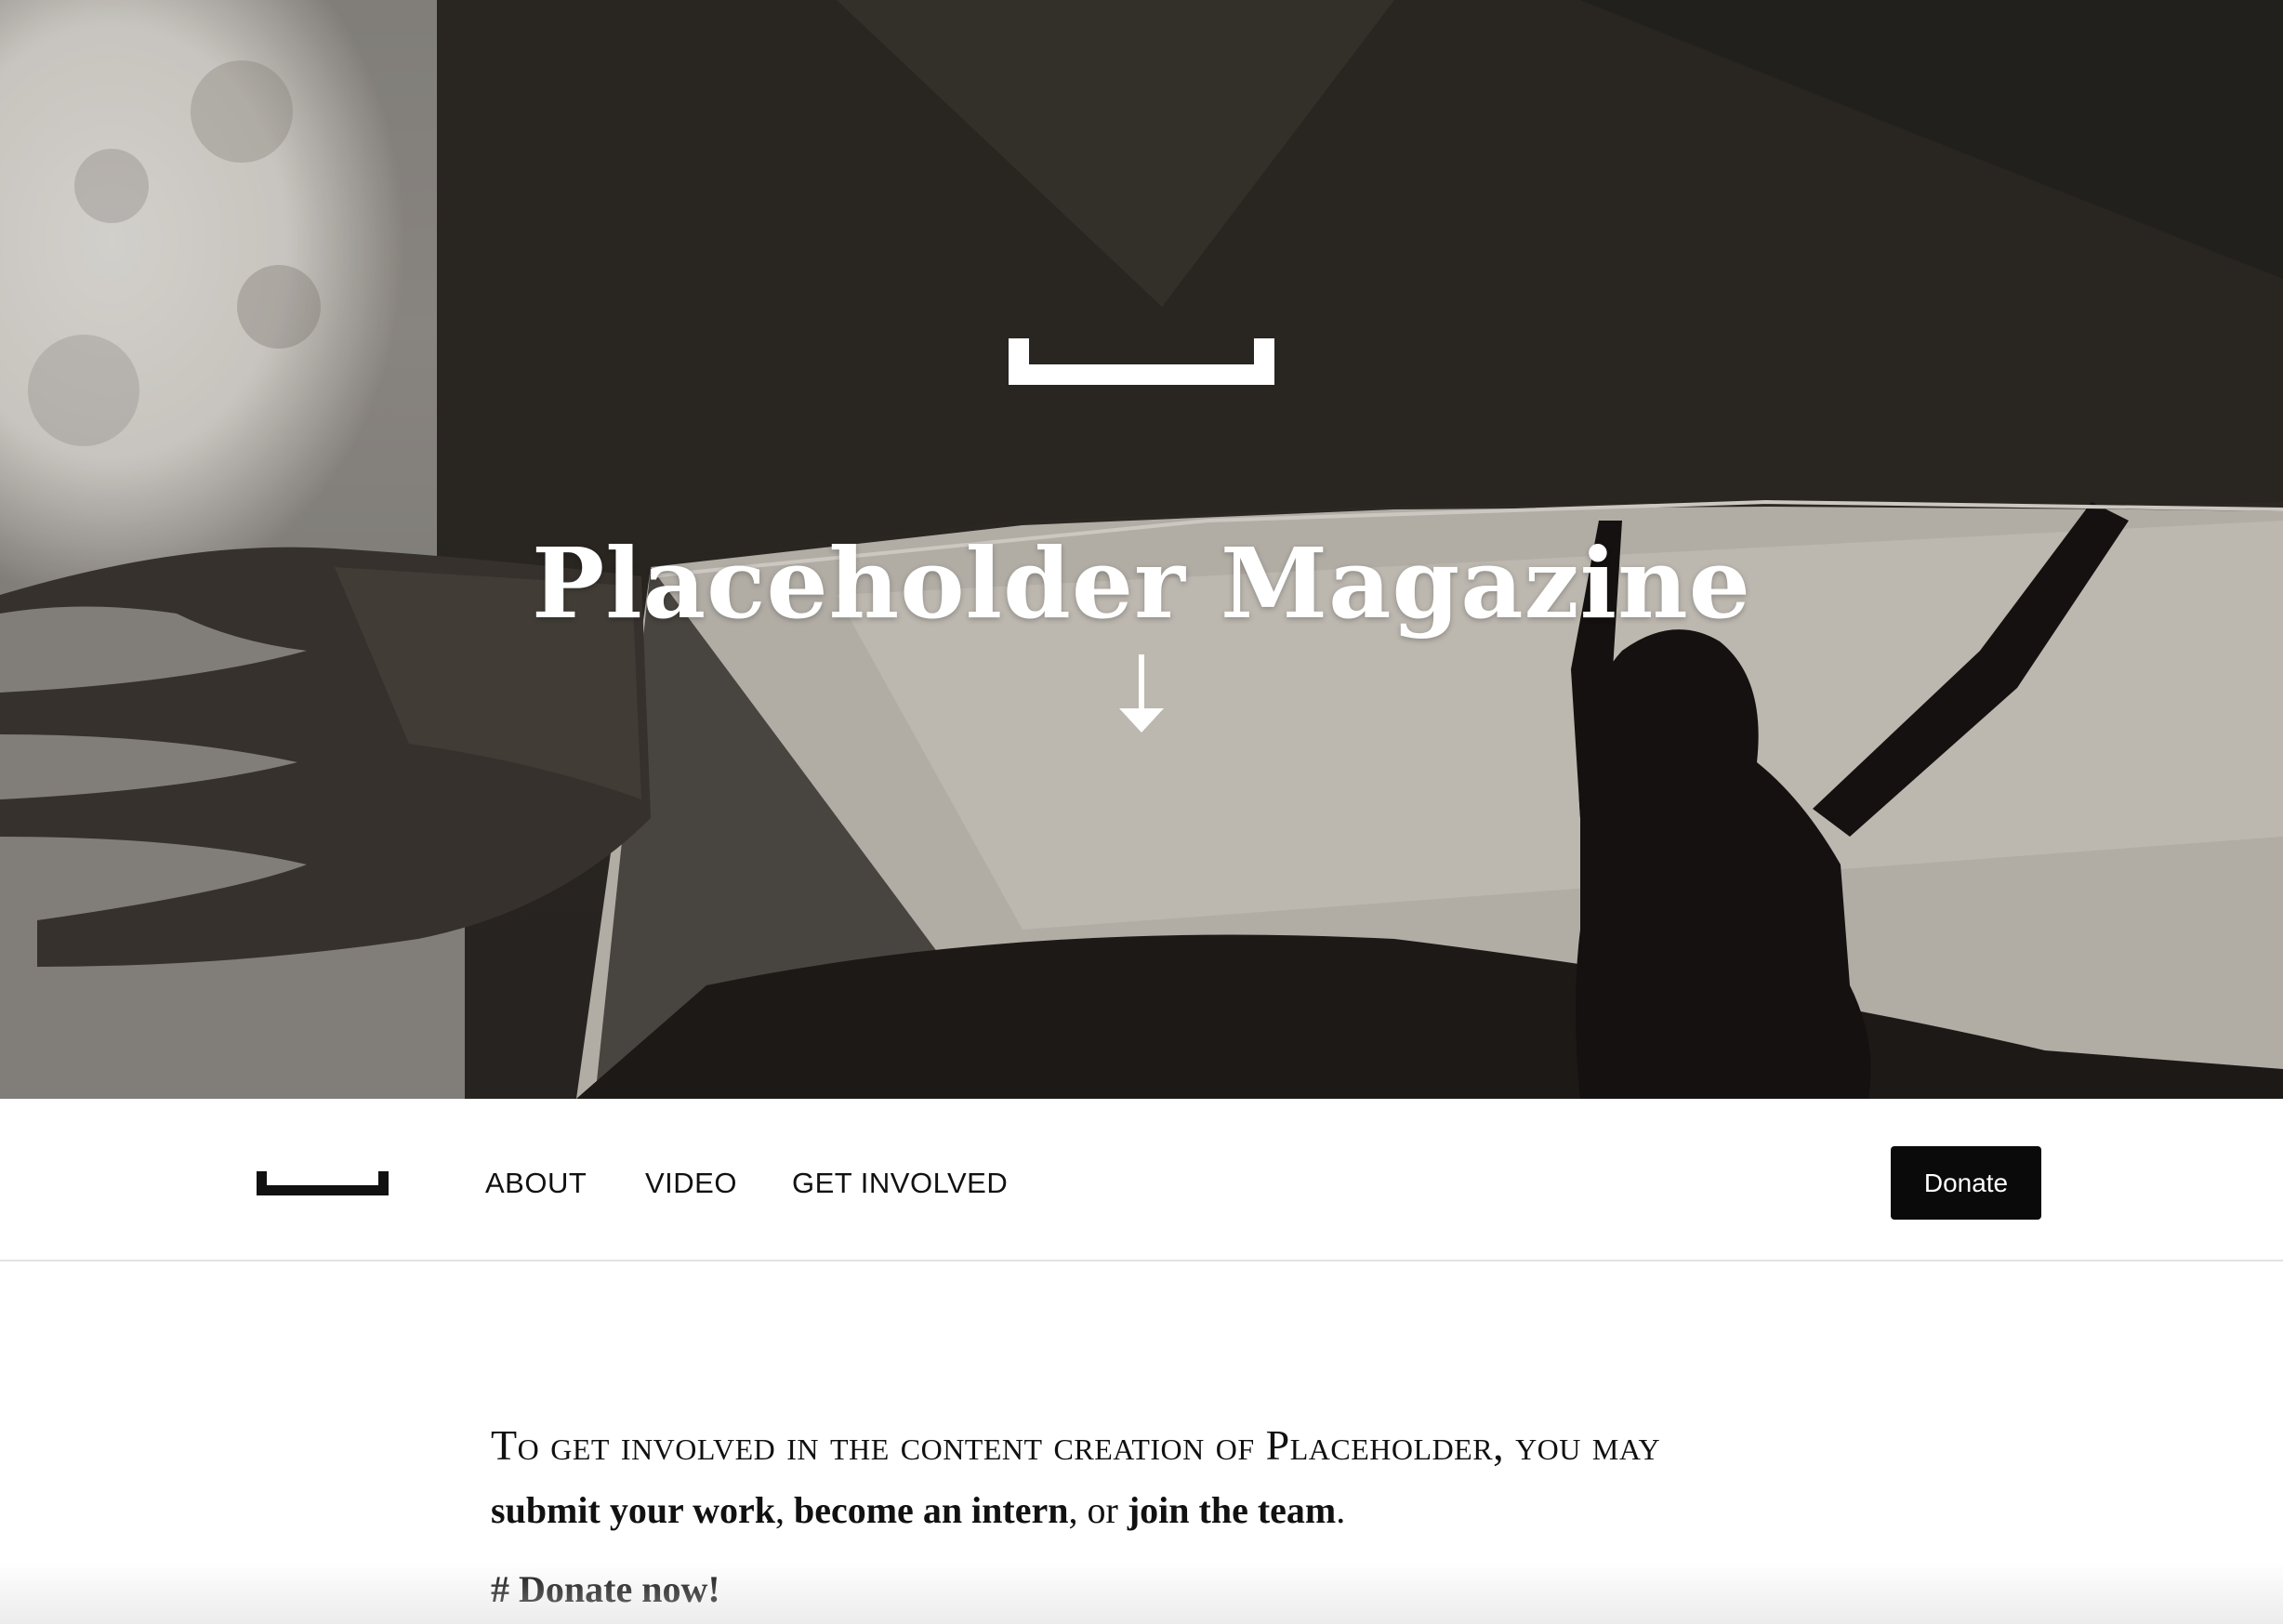  What do you see at coordinates (1341, 1510) in the screenshot?
I see `sentence-end: .` at bounding box center [1341, 1510].